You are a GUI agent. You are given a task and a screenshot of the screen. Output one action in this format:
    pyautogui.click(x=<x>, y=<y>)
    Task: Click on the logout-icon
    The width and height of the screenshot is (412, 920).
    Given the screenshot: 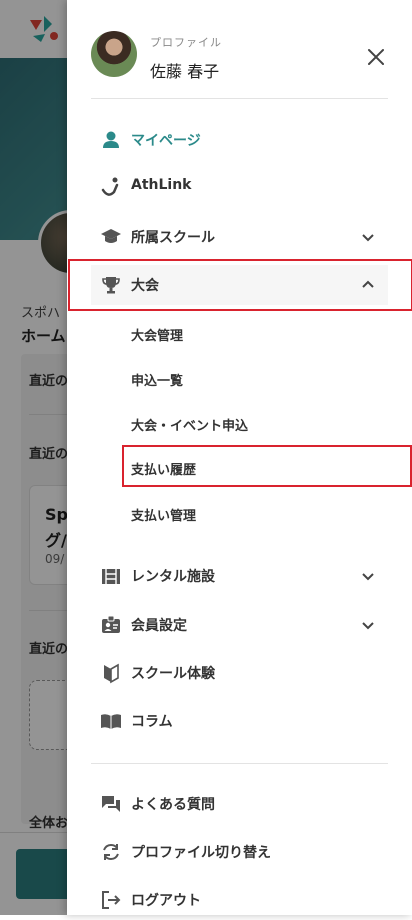 What is the action you would take?
    pyautogui.click(x=111, y=900)
    